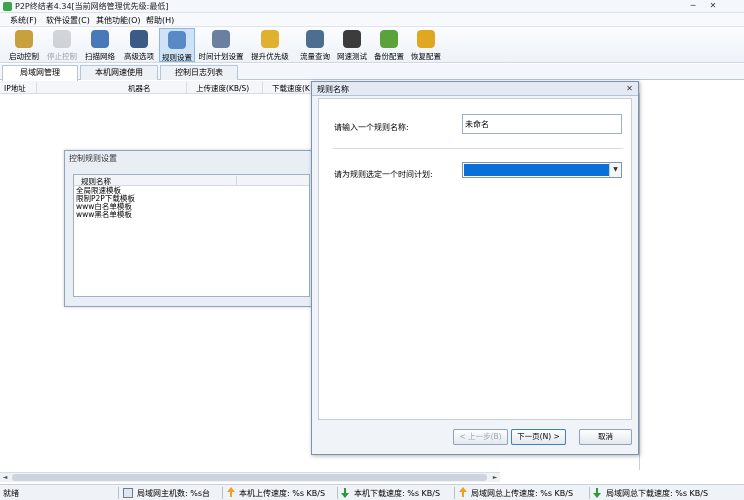  What do you see at coordinates (174, 493) in the screenshot?
I see `status-lan-hosts: 局域网主机数: %s台` at bounding box center [174, 493].